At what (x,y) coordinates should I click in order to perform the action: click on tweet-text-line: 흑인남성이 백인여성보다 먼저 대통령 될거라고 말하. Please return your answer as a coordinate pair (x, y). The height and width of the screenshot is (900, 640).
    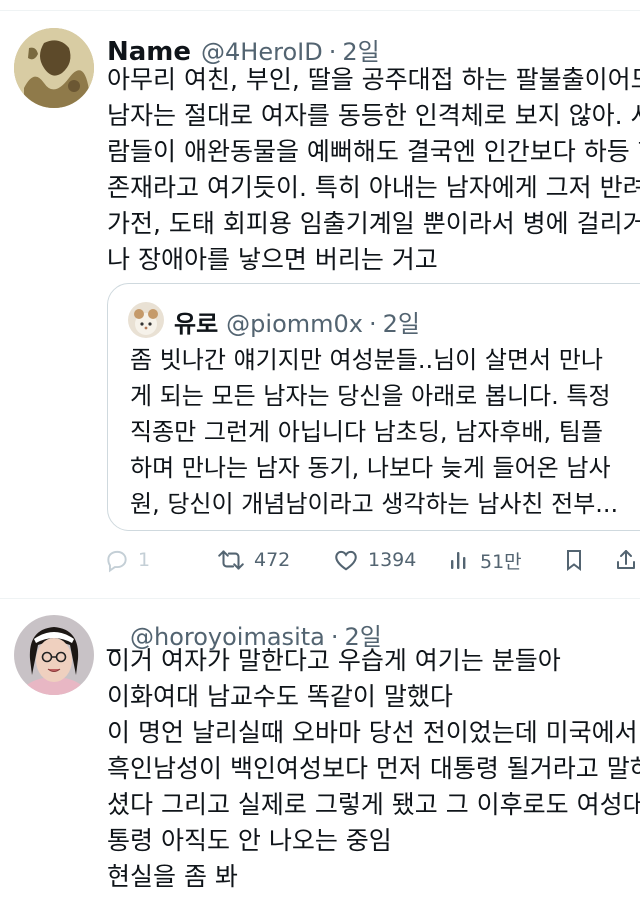
    Looking at the image, I should click on (373, 768).